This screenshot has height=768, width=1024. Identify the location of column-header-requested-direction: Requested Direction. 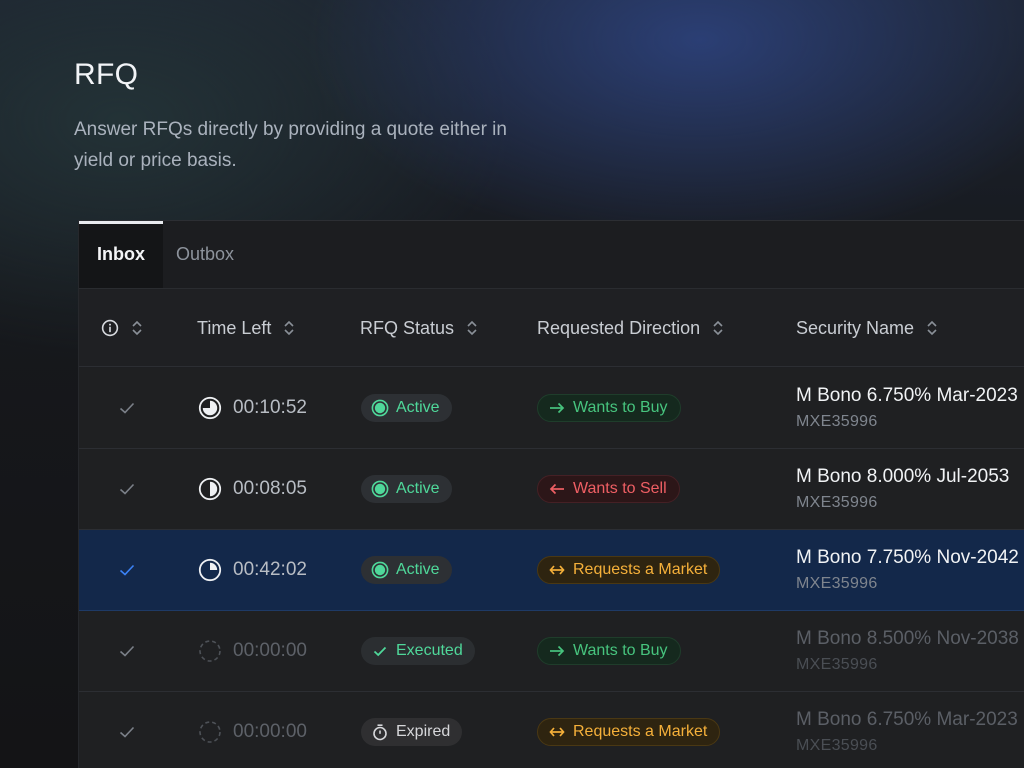
(630, 328).